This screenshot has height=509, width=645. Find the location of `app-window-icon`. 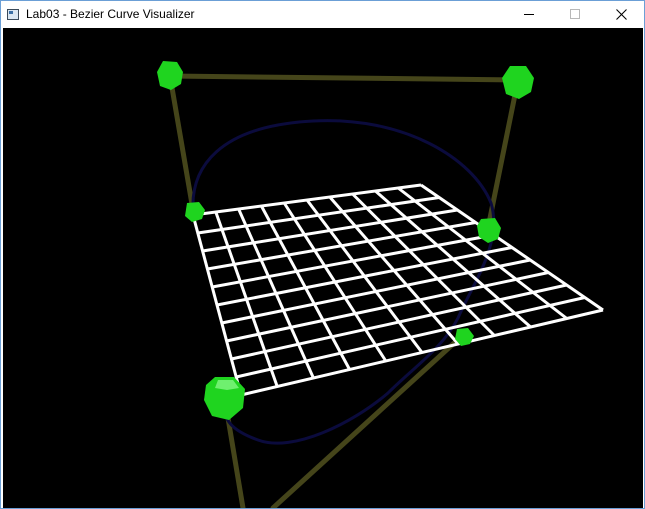

app-window-icon is located at coordinates (13, 14).